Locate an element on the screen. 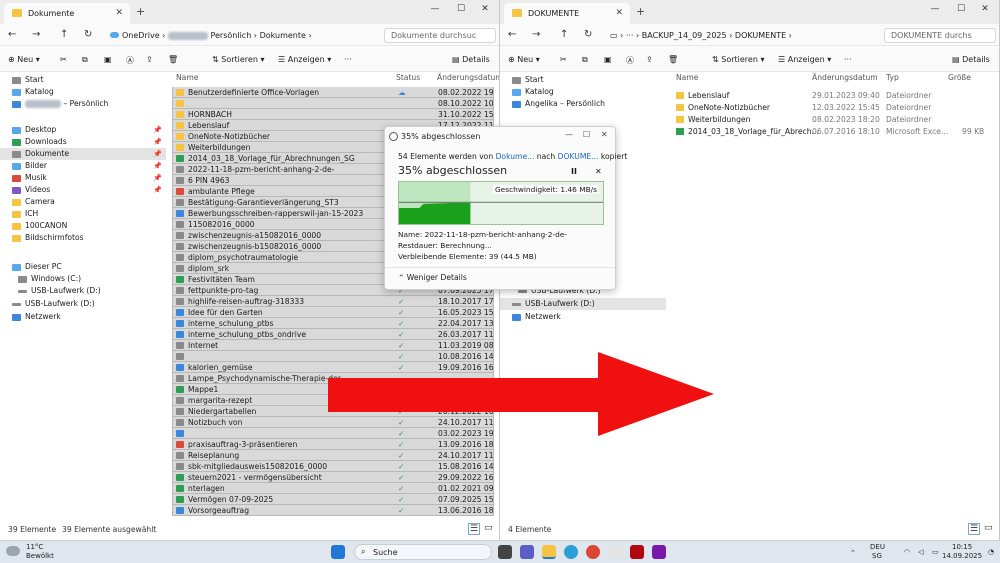 Image resolution: width=1000 pixels, height=563 pixels. nav-videos: Videos 📌 is located at coordinates (83, 190).